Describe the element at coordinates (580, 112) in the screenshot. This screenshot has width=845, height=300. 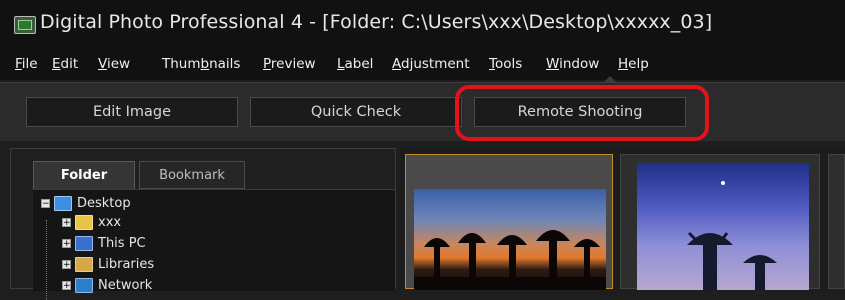
I see `remote-shooting-button: Remote Shooting` at that location.